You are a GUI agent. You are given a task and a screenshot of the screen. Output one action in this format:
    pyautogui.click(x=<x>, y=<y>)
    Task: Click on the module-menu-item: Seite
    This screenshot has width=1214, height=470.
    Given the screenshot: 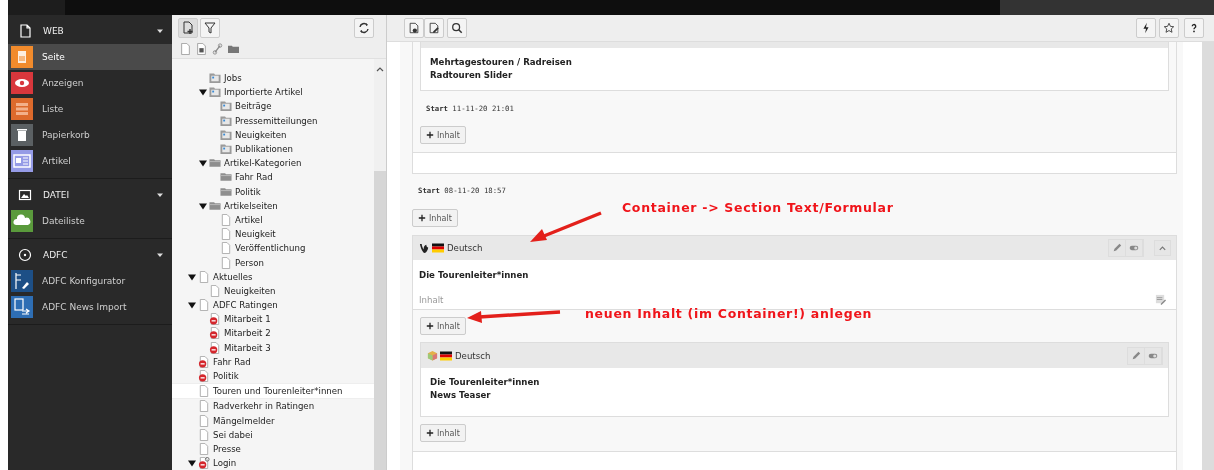 What is the action you would take?
    pyautogui.click(x=90, y=57)
    